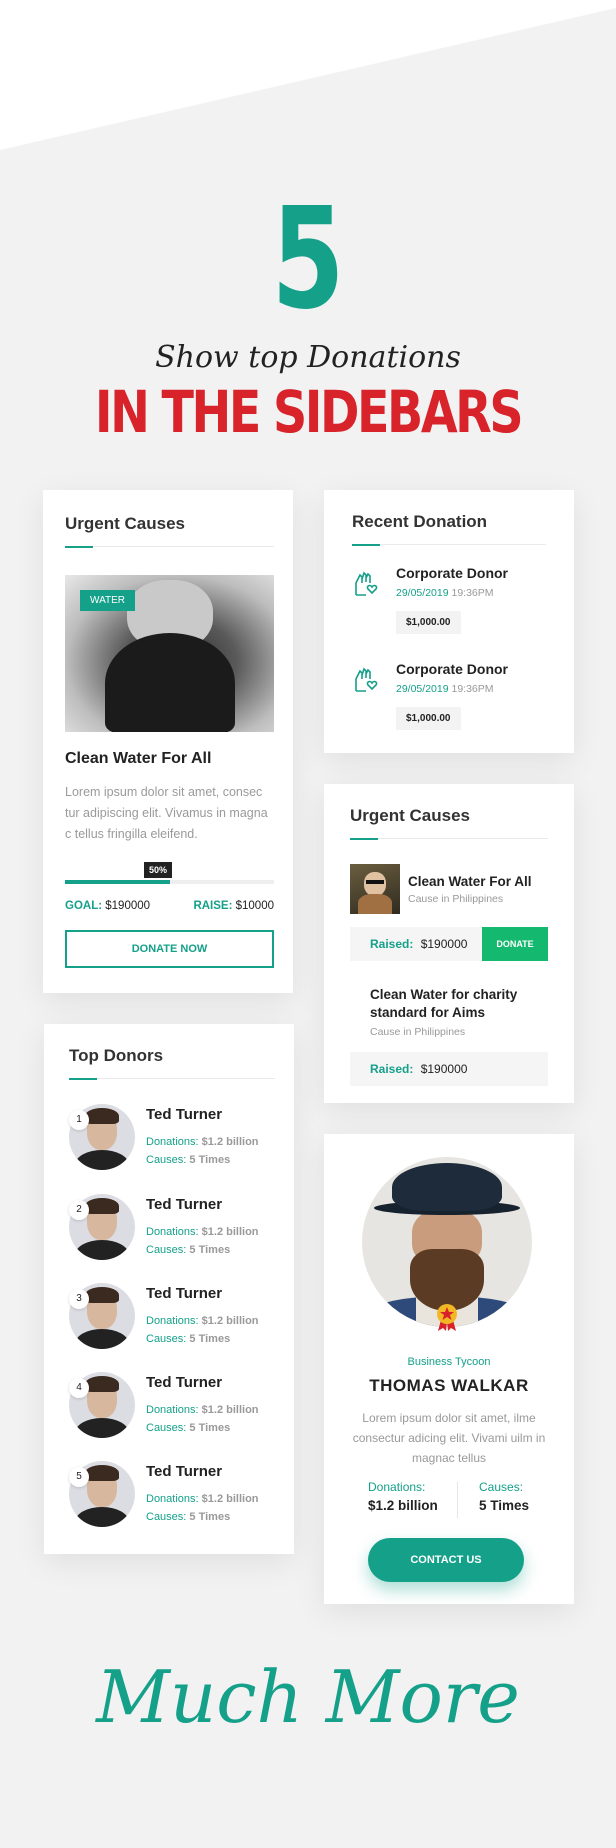 The width and height of the screenshot is (616, 1848). I want to click on category-tag: WATER, so click(107, 600).